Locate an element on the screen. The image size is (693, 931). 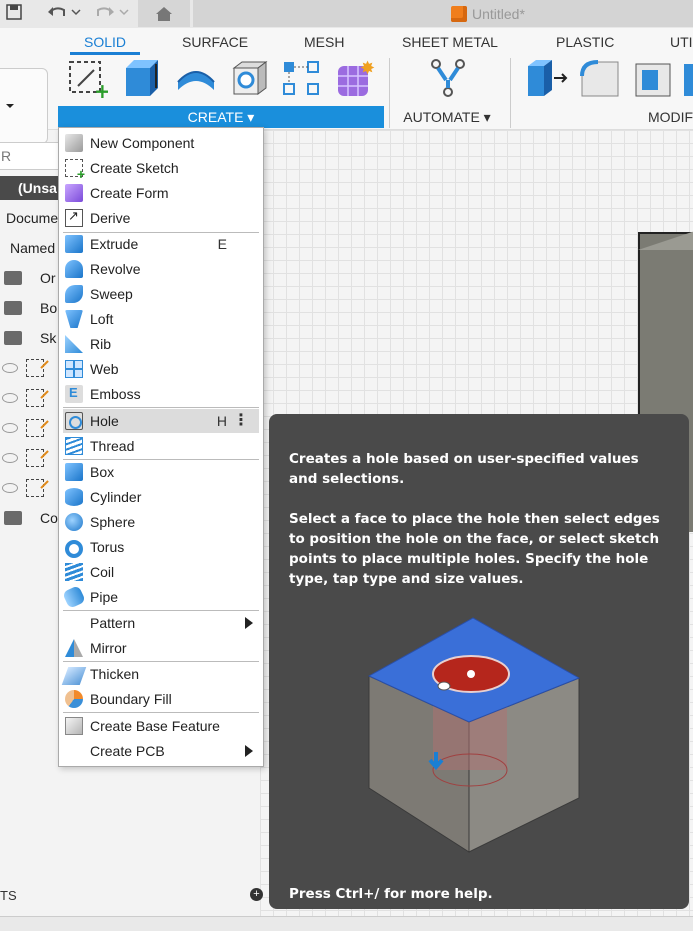
browser-row-bodies: Bo is located at coordinates (30, 308).